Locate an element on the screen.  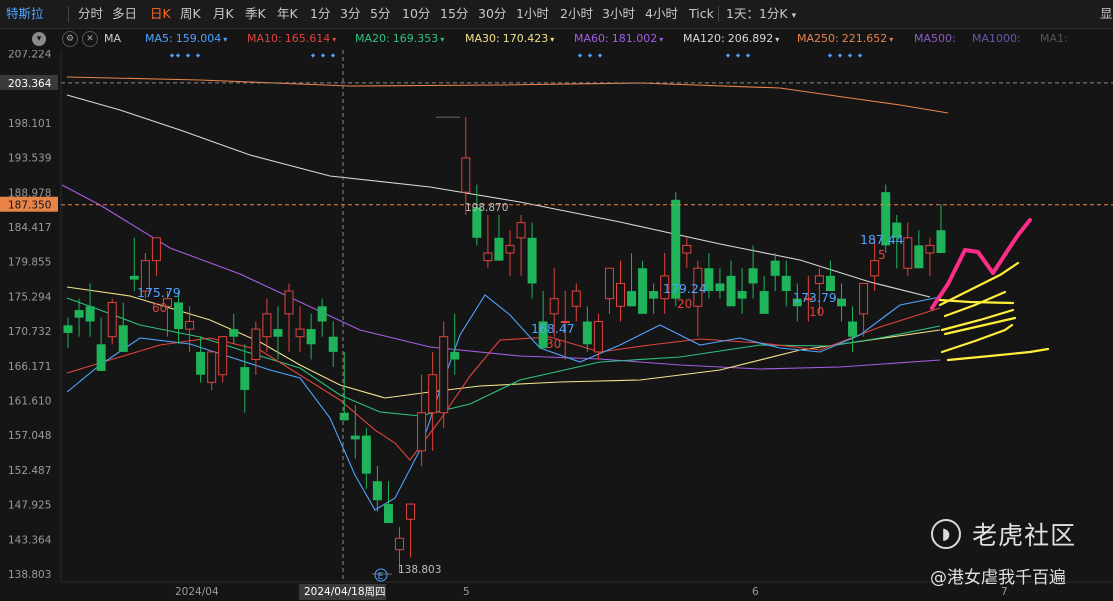
ma-legend-item: MA1: is located at coordinates (1054, 39).